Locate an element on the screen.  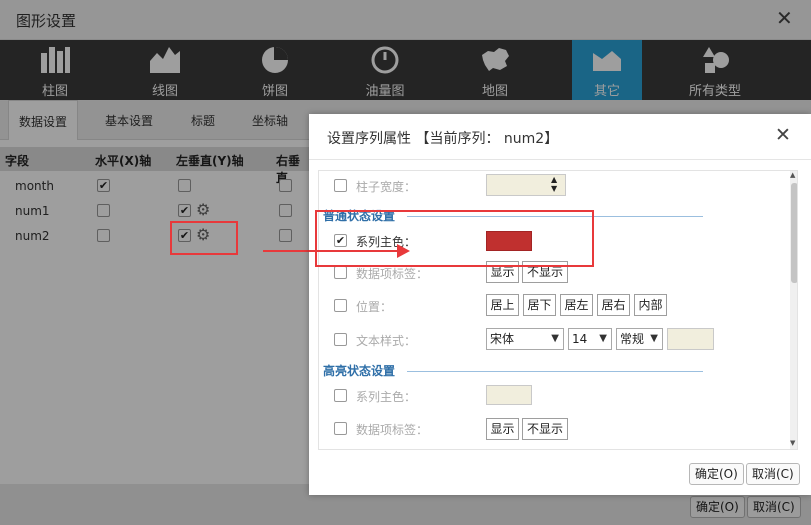
column-width-checkbox is located at coordinates (340, 185).